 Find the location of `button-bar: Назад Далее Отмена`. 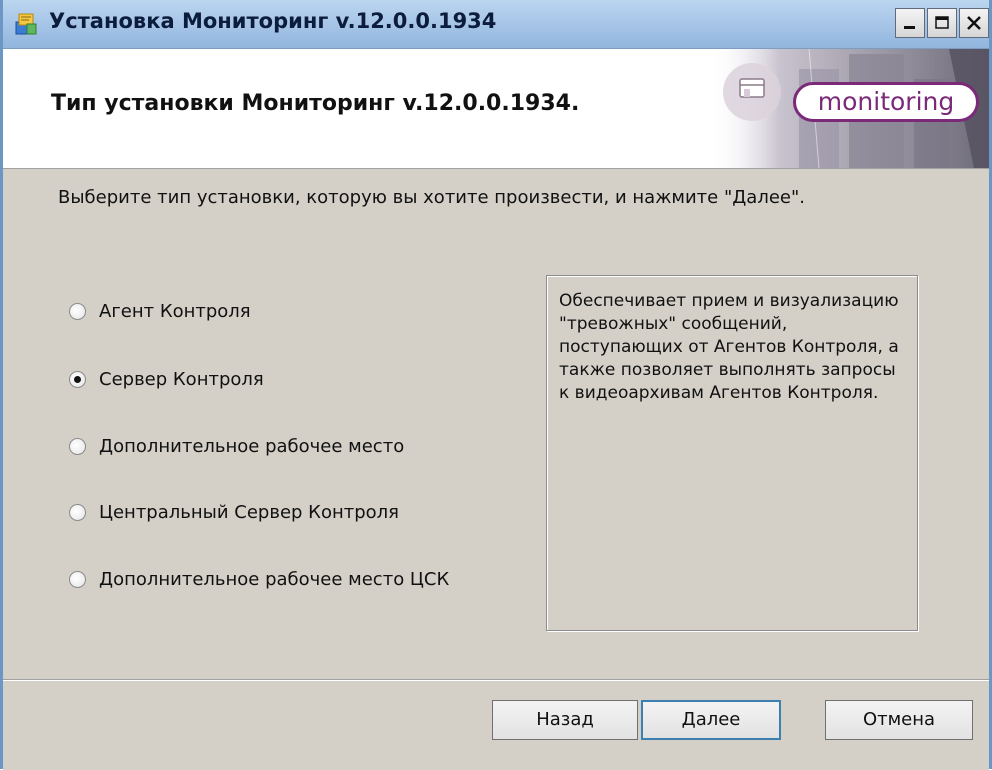

button-bar: Назад Далее Отмена is located at coordinates (496, 724).